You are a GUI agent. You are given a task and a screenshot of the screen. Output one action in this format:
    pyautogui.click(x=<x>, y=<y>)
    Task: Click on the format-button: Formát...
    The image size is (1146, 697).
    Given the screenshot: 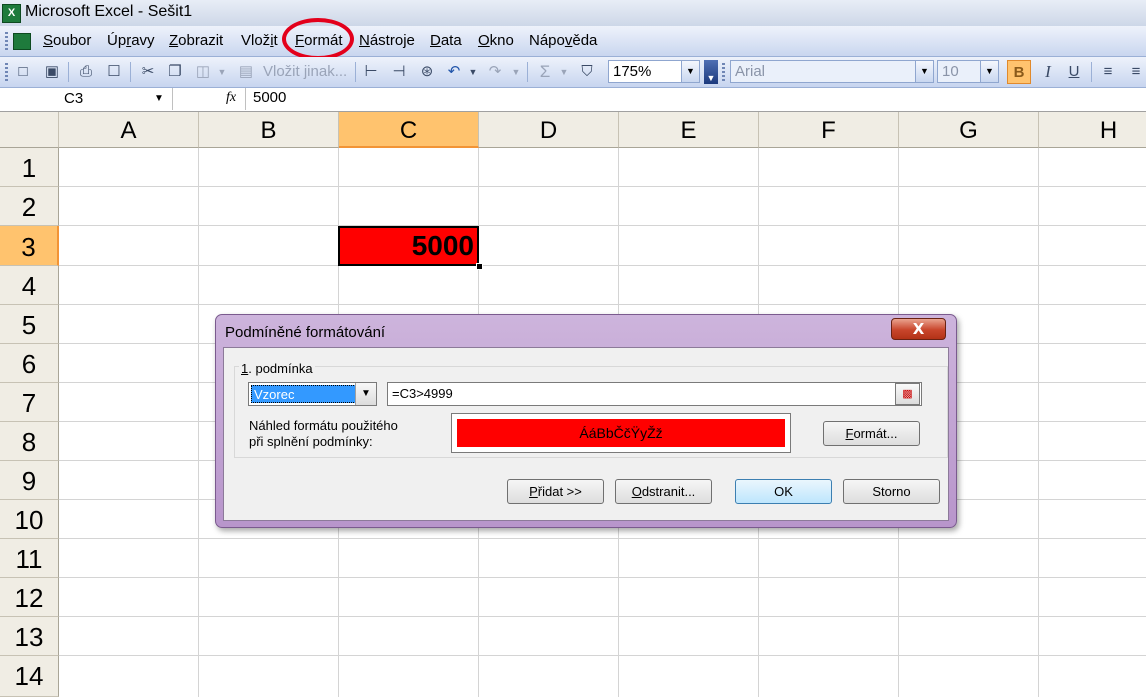 What is the action you would take?
    pyautogui.click(x=871, y=433)
    